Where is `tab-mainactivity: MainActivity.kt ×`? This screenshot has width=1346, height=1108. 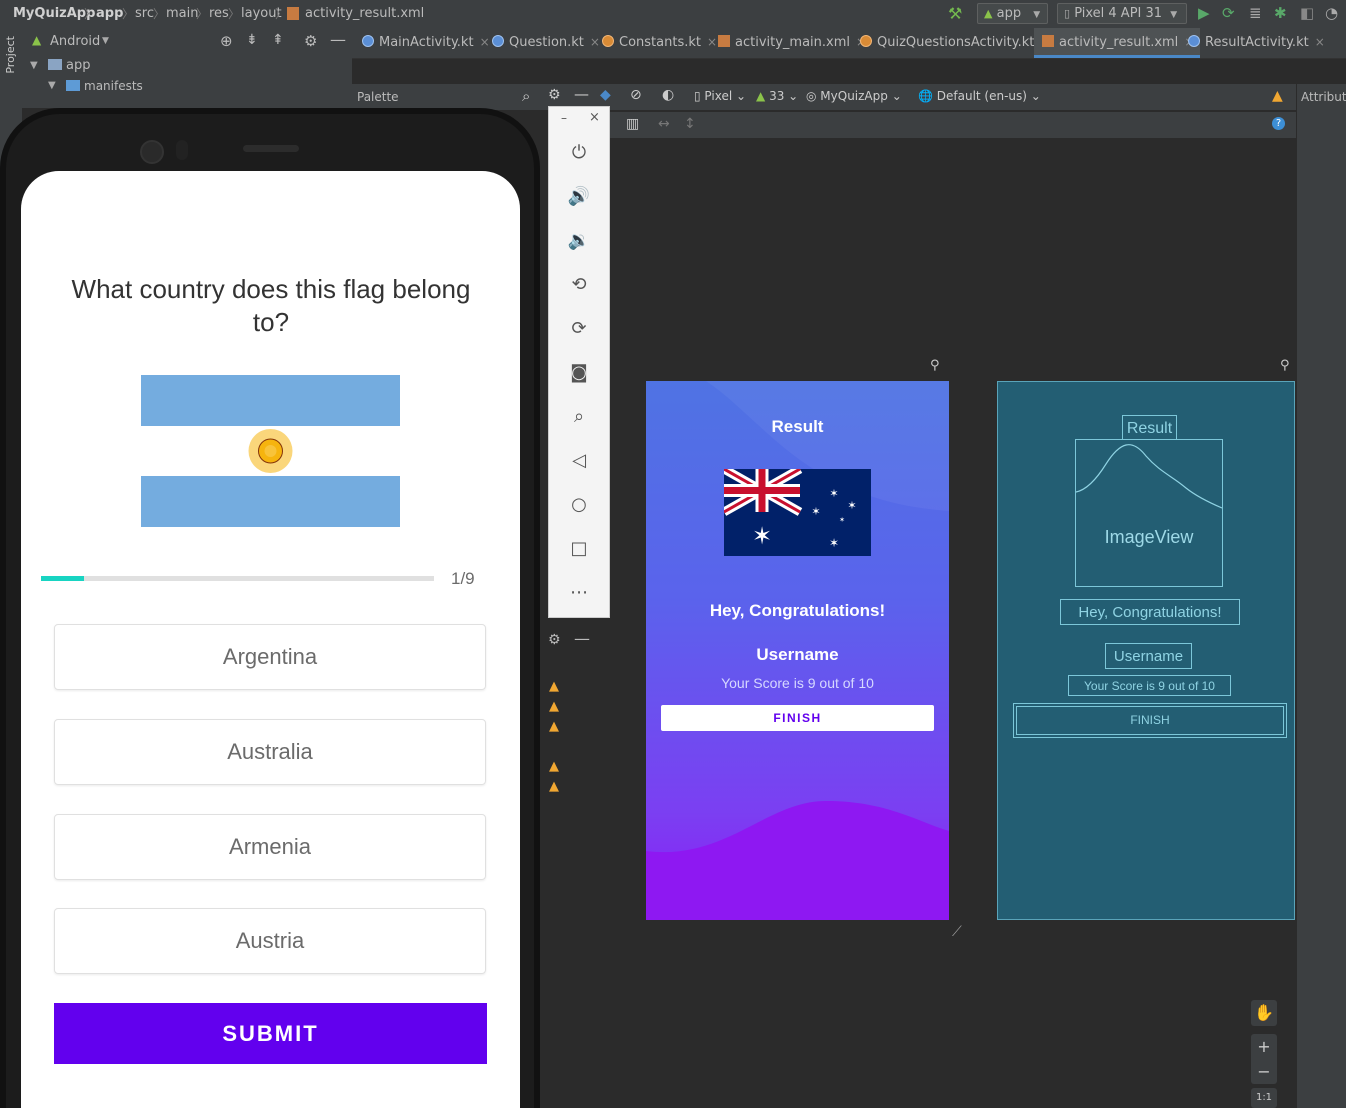
tab-mainactivity: MainActivity.kt × is located at coordinates (426, 43).